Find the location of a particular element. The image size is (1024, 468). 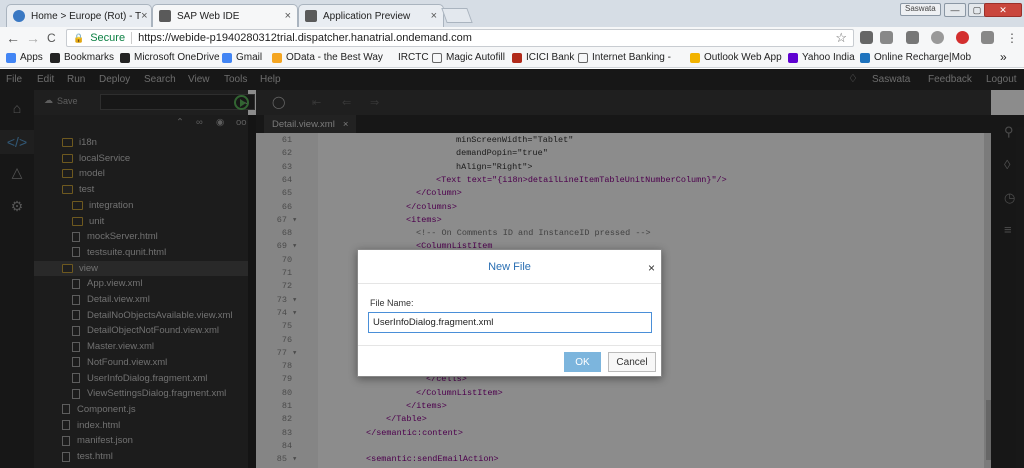

divider is located at coordinates (132, 38).